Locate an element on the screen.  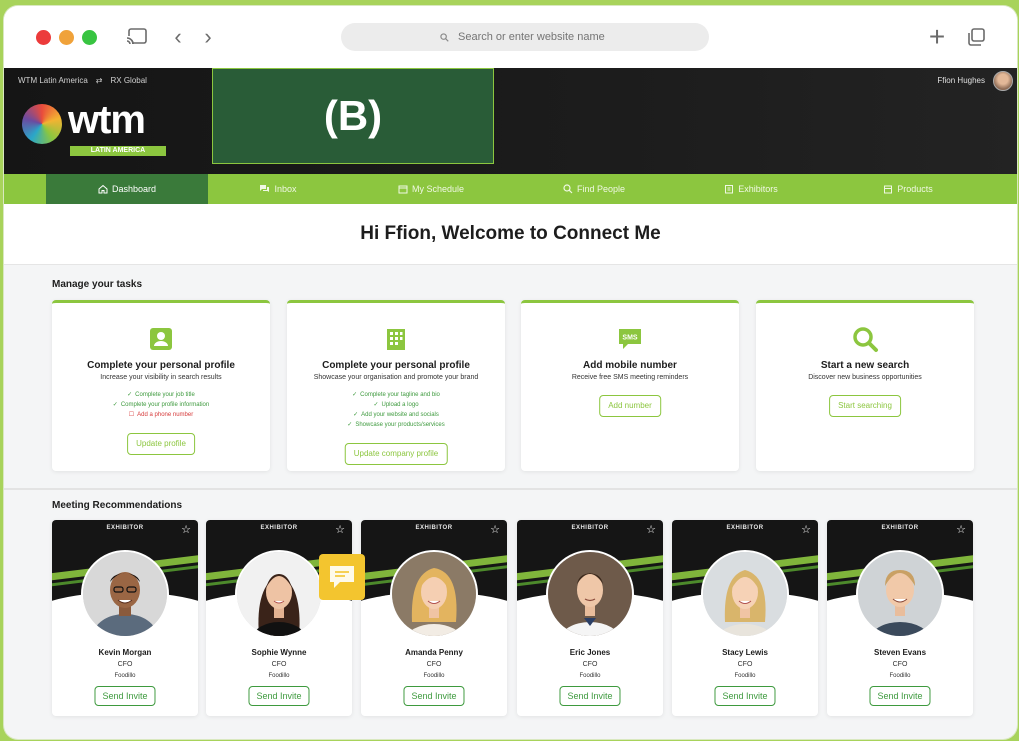
task-title: Complete your personal profile is located at coordinates (161, 365).